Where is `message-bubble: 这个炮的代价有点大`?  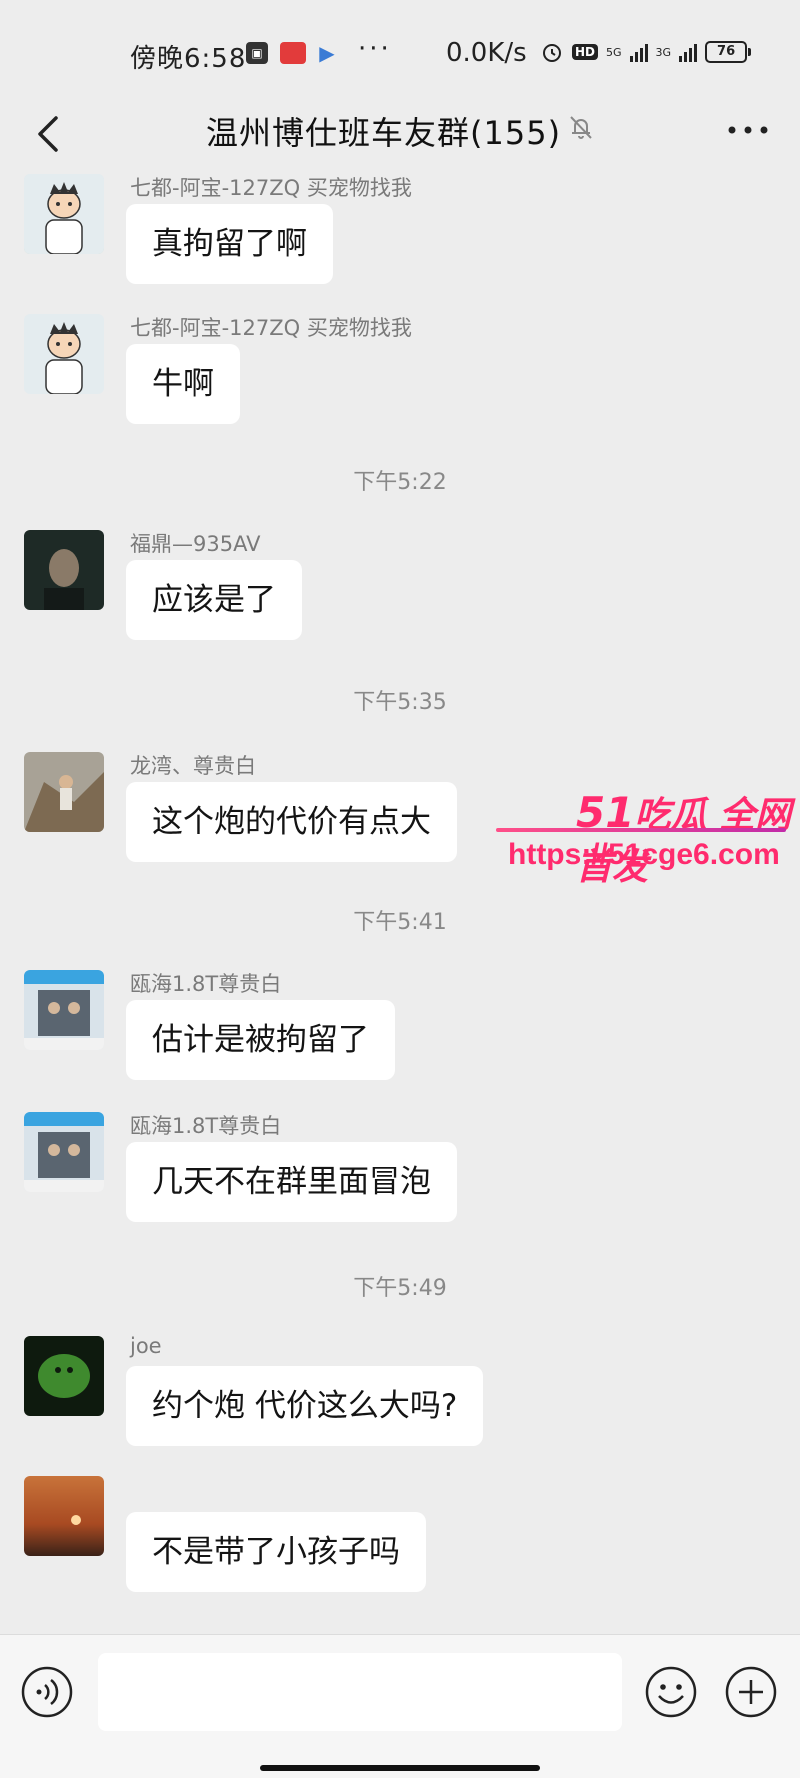 message-bubble: 这个炮的代价有点大 is located at coordinates (291, 822).